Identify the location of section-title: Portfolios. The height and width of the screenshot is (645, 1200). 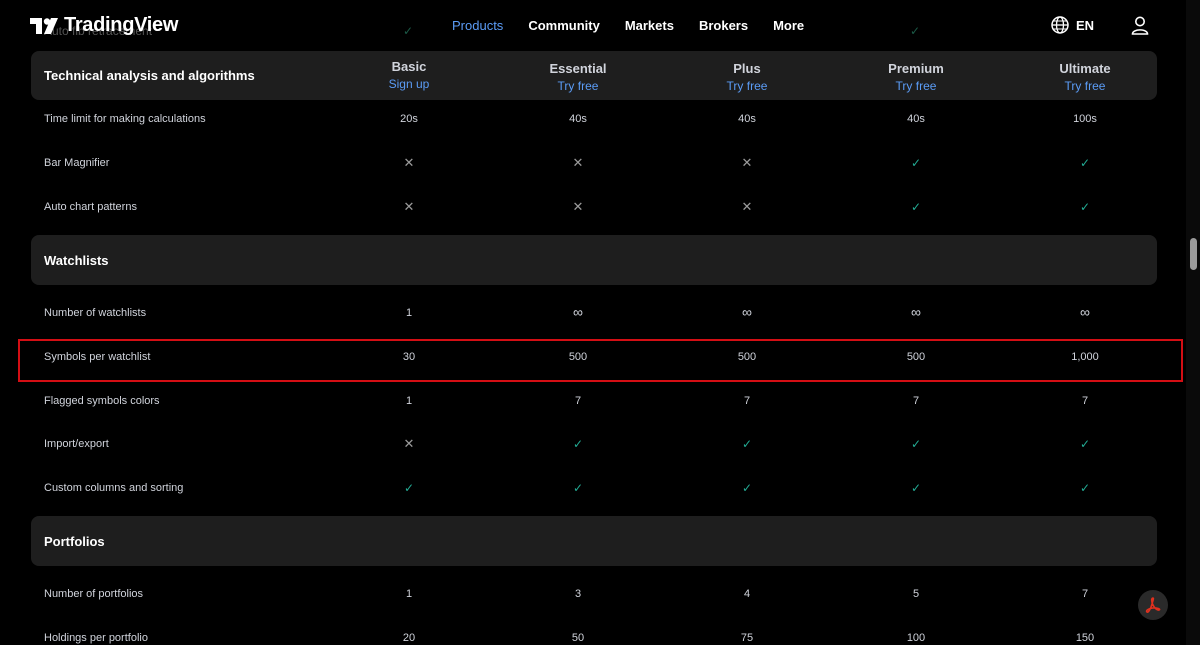
(74, 541).